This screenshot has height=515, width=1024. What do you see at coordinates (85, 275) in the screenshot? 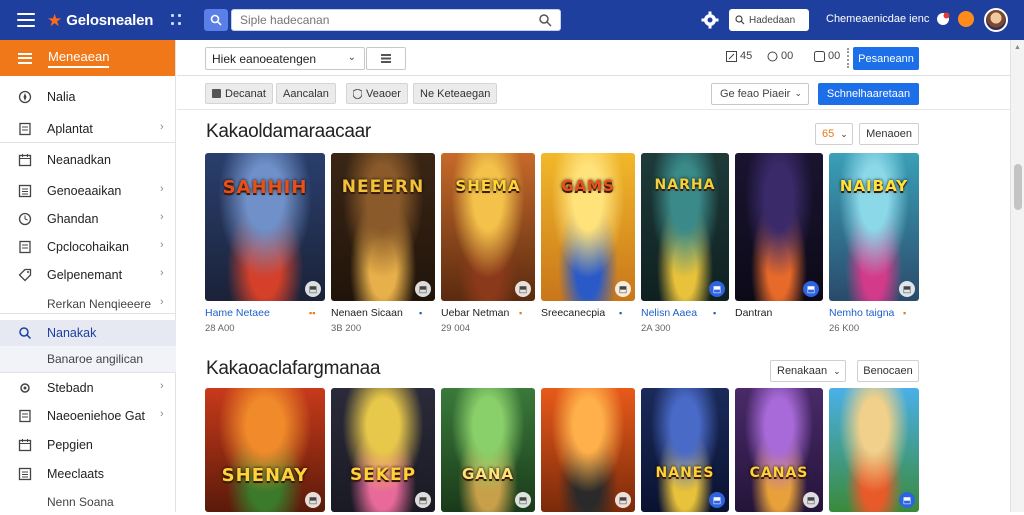
I see `sidebar-item-label: Gelpenemant` at bounding box center [85, 275].